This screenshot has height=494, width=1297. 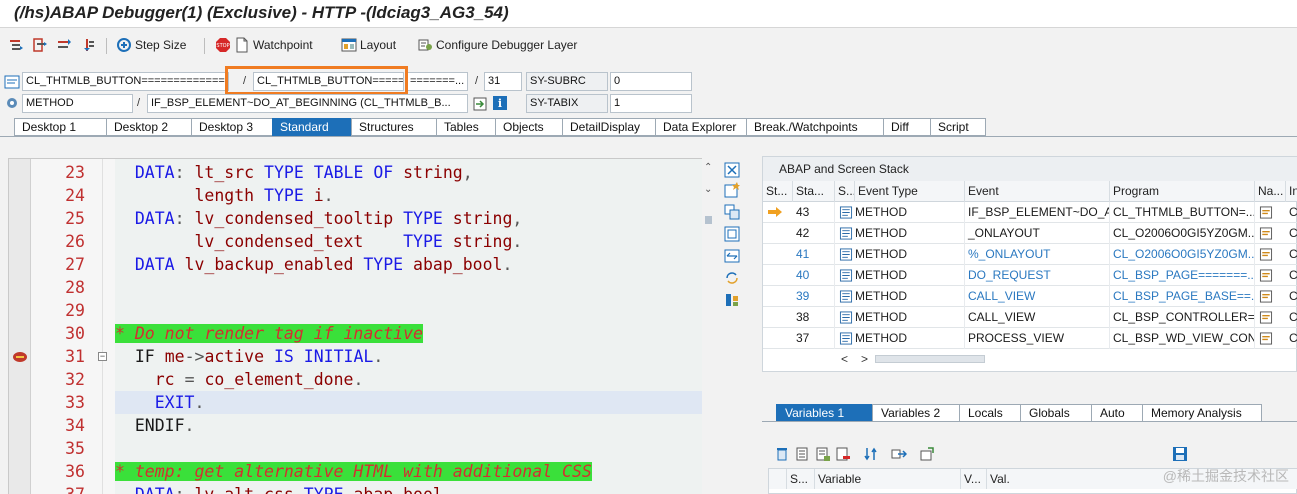 I want to click on breakpoint-icon, so click(x=20, y=357).